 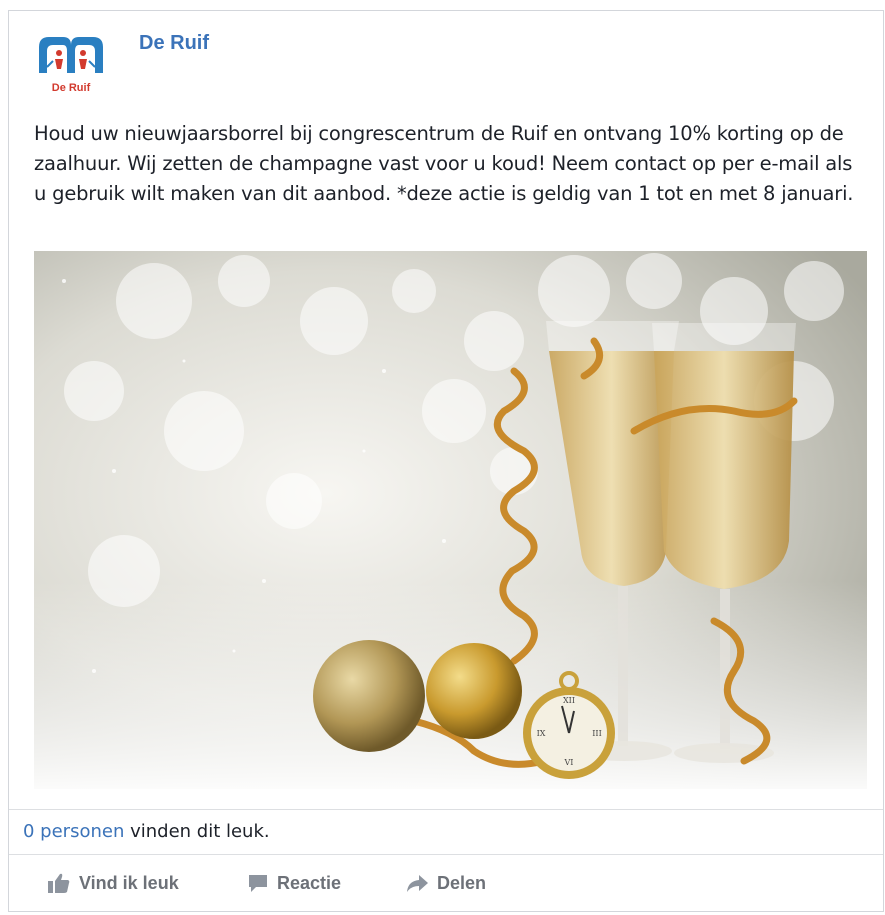 What do you see at coordinates (129, 882) in the screenshot?
I see `like-label: Vind ik leuk` at bounding box center [129, 882].